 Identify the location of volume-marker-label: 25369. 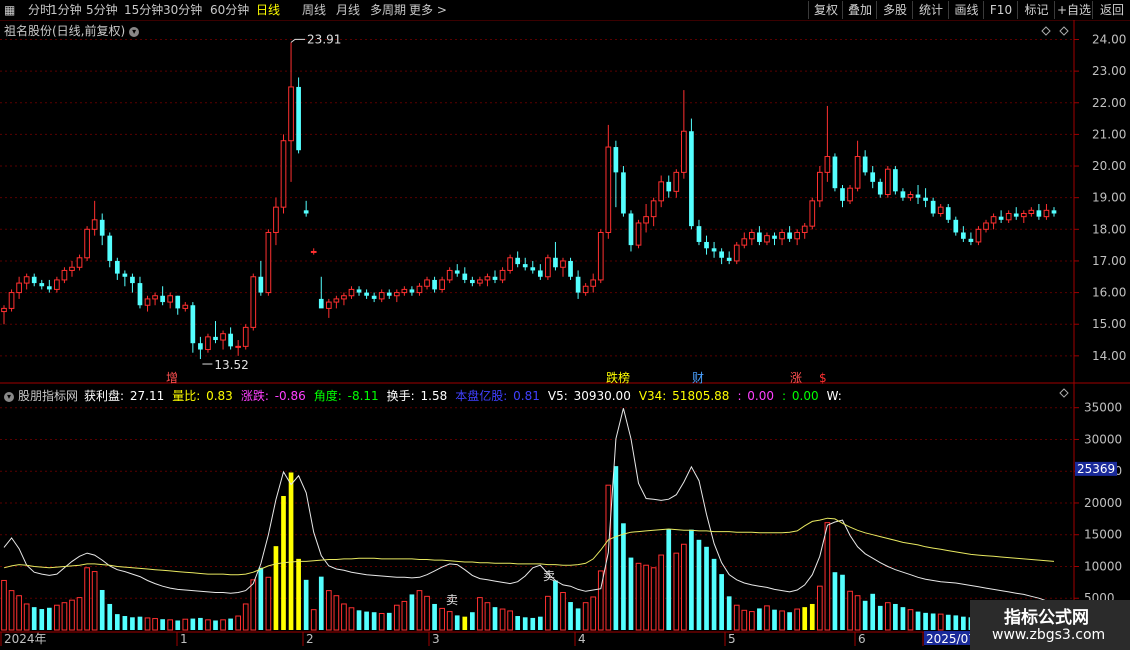
(1096, 469).